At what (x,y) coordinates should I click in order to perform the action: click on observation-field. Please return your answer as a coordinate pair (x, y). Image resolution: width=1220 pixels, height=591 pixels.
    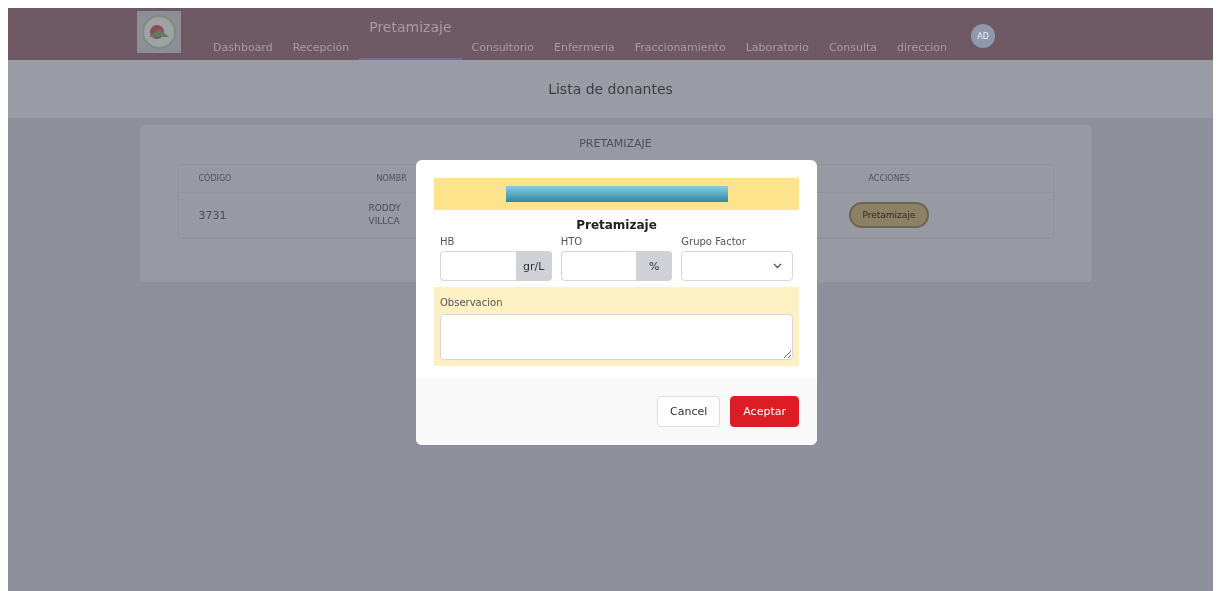
    Looking at the image, I should click on (616, 337).